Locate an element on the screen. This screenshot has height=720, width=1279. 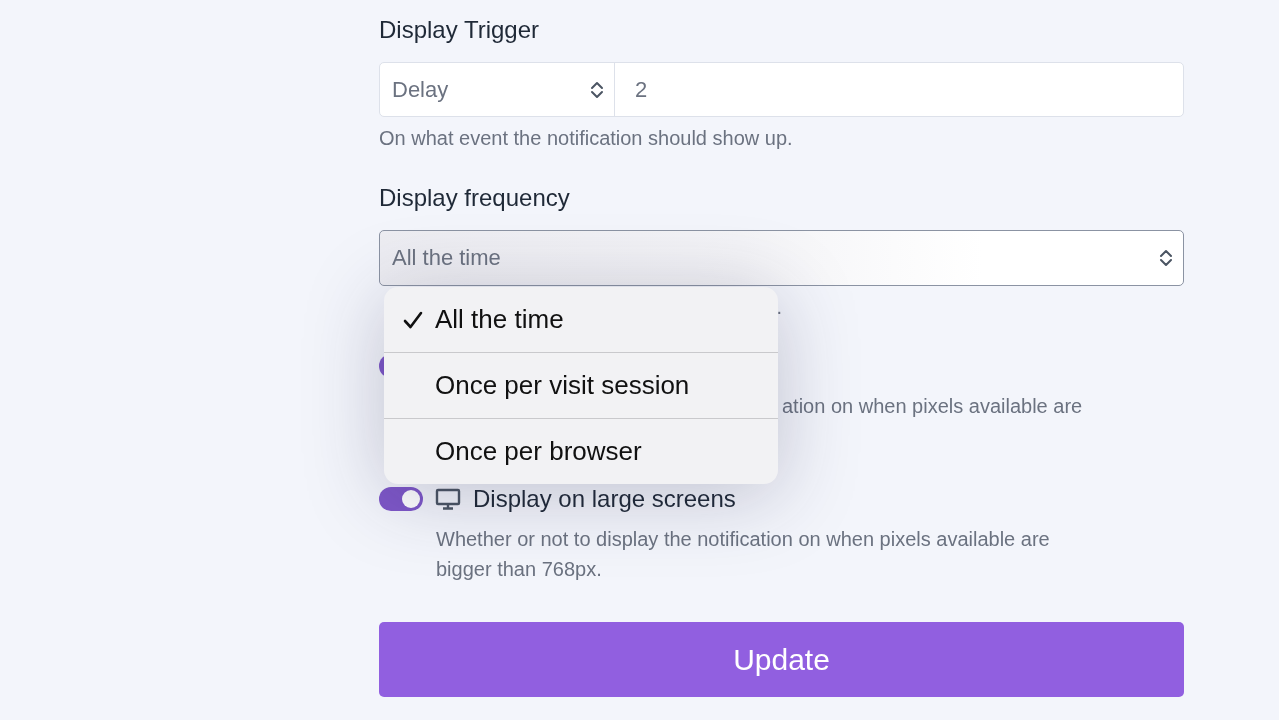
help-text: Whether or not to display the notification on when pixels available are bigger than 768px. is located at coordinates (743, 554).